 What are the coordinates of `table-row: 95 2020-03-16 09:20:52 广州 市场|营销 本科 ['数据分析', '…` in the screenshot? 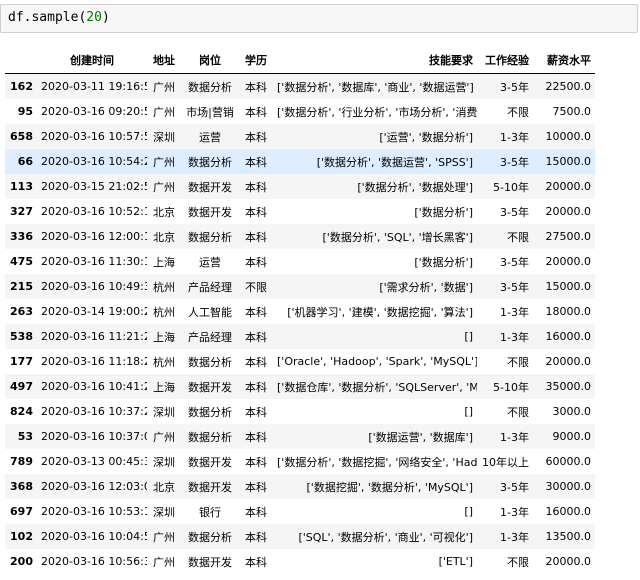 It's located at (300, 111).